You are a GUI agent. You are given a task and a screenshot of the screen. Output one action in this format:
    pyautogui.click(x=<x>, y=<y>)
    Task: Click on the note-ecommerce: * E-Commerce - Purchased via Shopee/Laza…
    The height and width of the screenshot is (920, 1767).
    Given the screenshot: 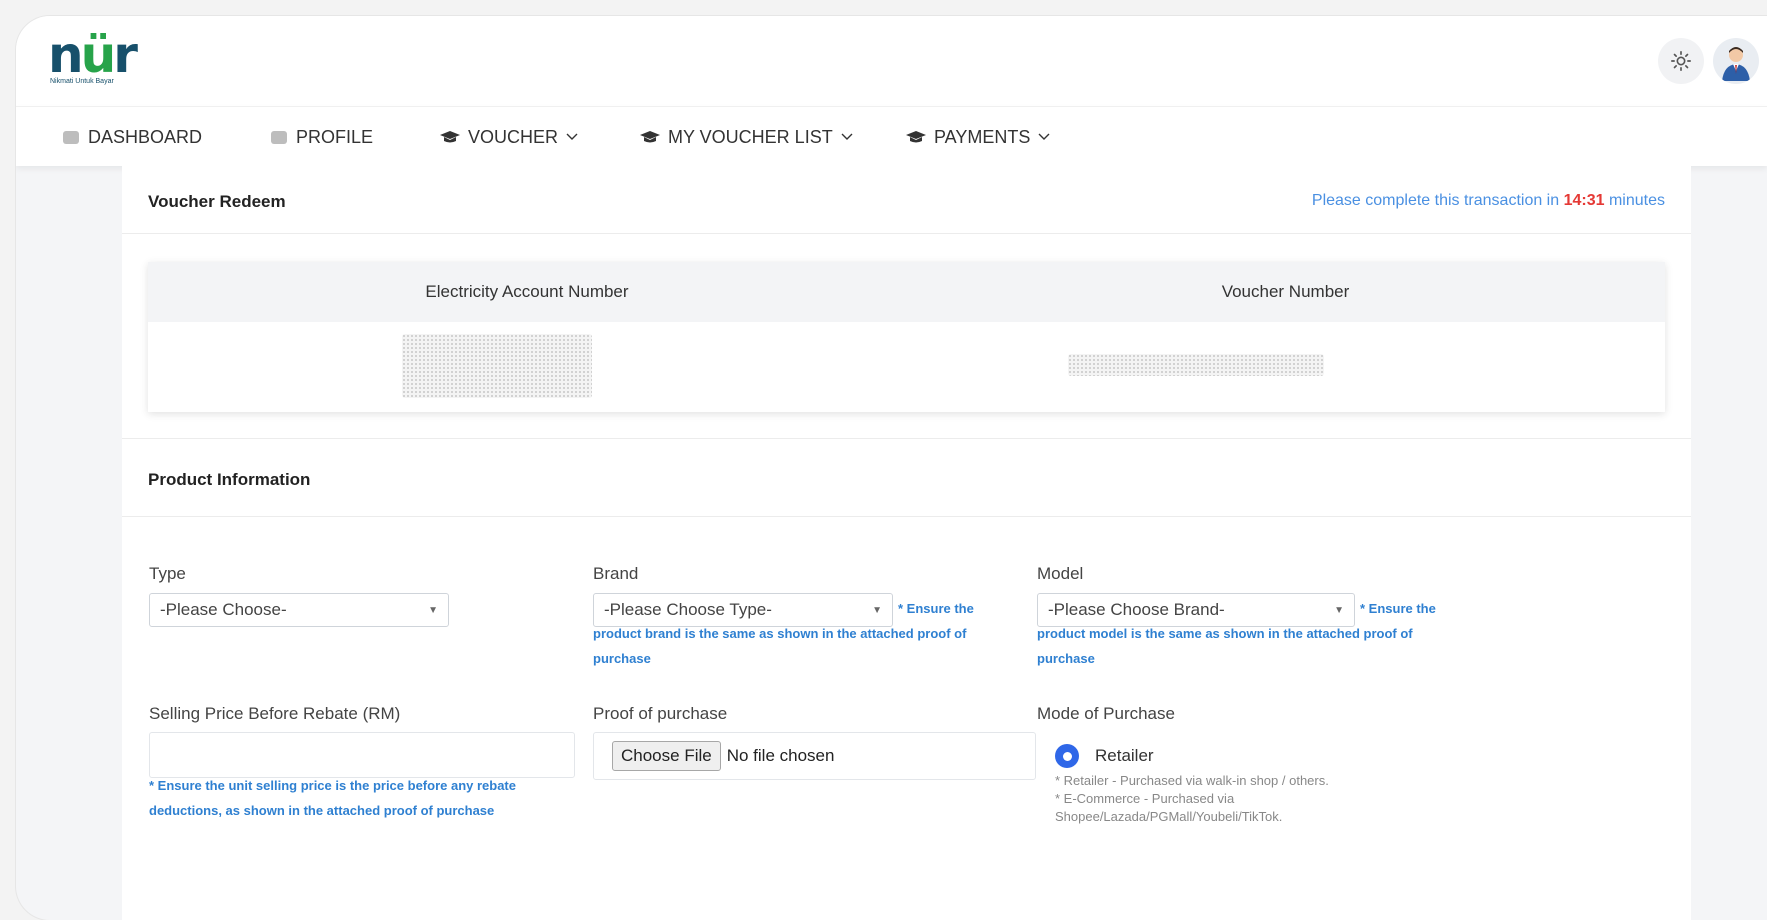 What is the action you would take?
    pyautogui.click(x=1169, y=807)
    